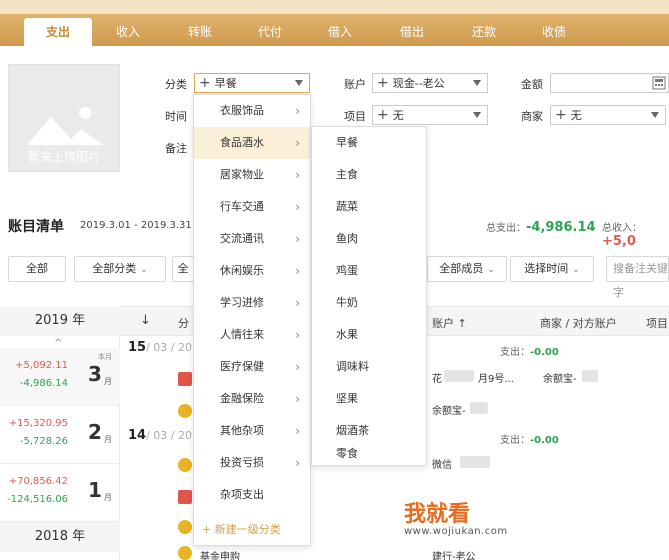 Image resolution: width=669 pixels, height=560 pixels. I want to click on account-select: + 现金--老公, so click(430, 83).